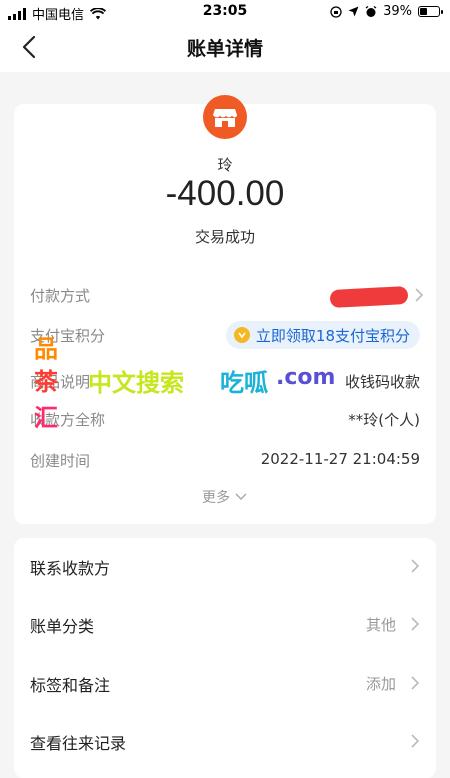 This screenshot has height=778, width=450. What do you see at coordinates (46, 349) in the screenshot?
I see `watermark-char: 品` at bounding box center [46, 349].